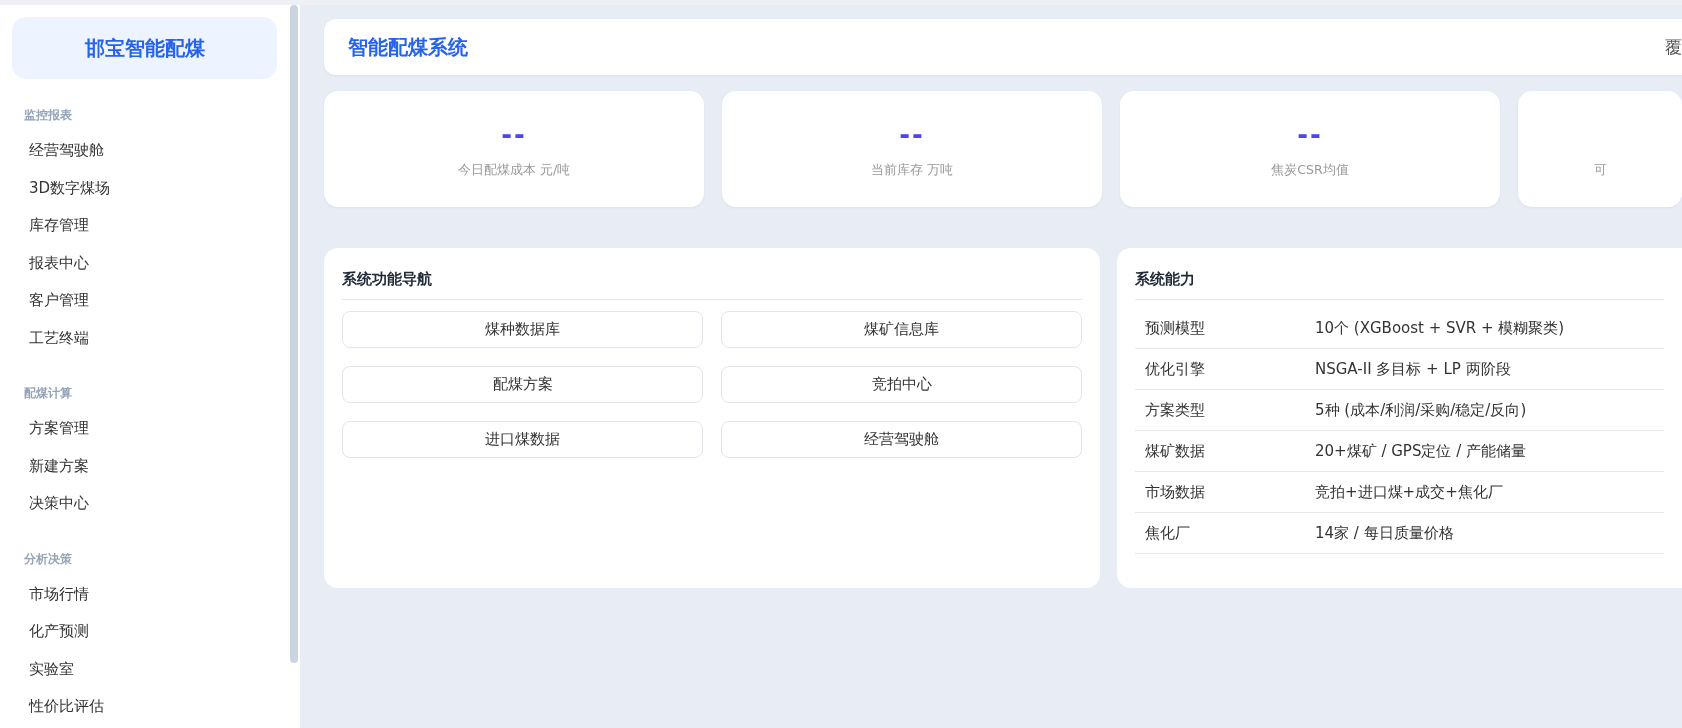  What do you see at coordinates (1175, 369) in the screenshot?
I see `capability-name: 优化引擎` at bounding box center [1175, 369].